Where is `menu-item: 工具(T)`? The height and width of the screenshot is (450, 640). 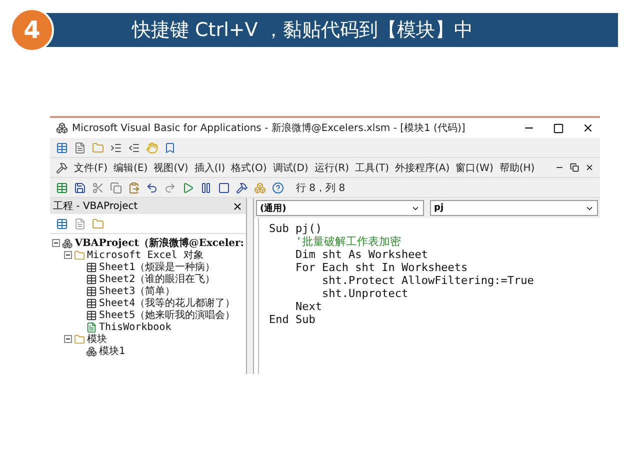 menu-item: 工具(T) is located at coordinates (372, 167).